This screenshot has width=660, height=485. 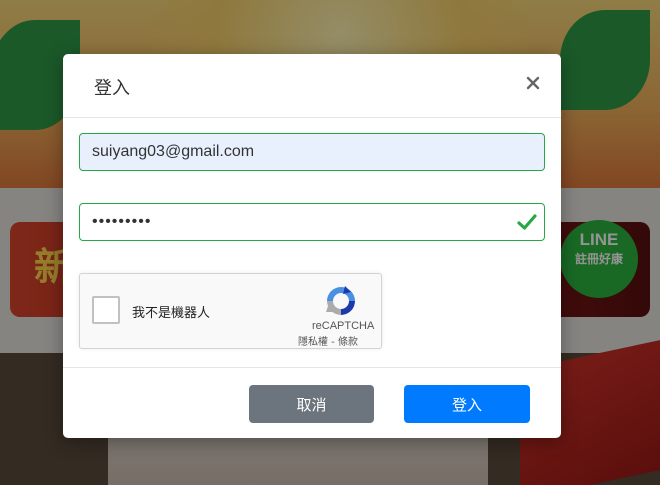 I want to click on recaptcha-widget: 我不是機器人 reCAPTCHA 隱私權 - 條款, so click(x=230, y=311).